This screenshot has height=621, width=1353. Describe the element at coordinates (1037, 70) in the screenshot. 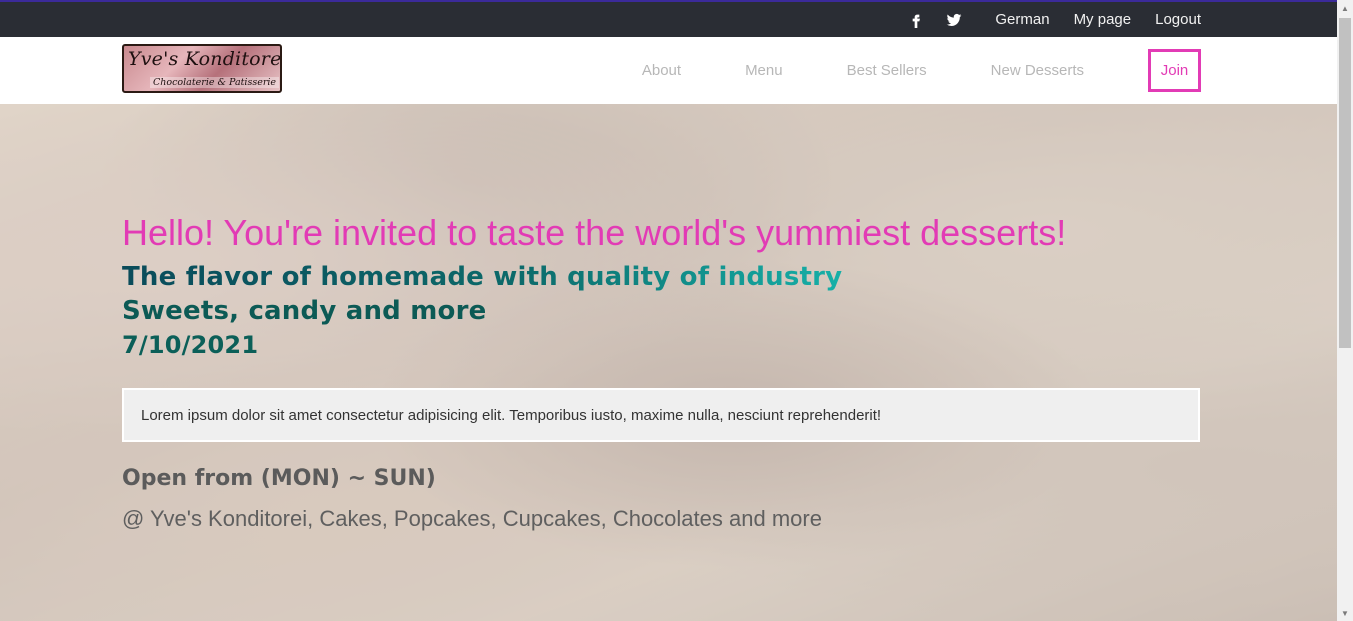

I see `nav-item-new-desserts: New Desserts` at that location.